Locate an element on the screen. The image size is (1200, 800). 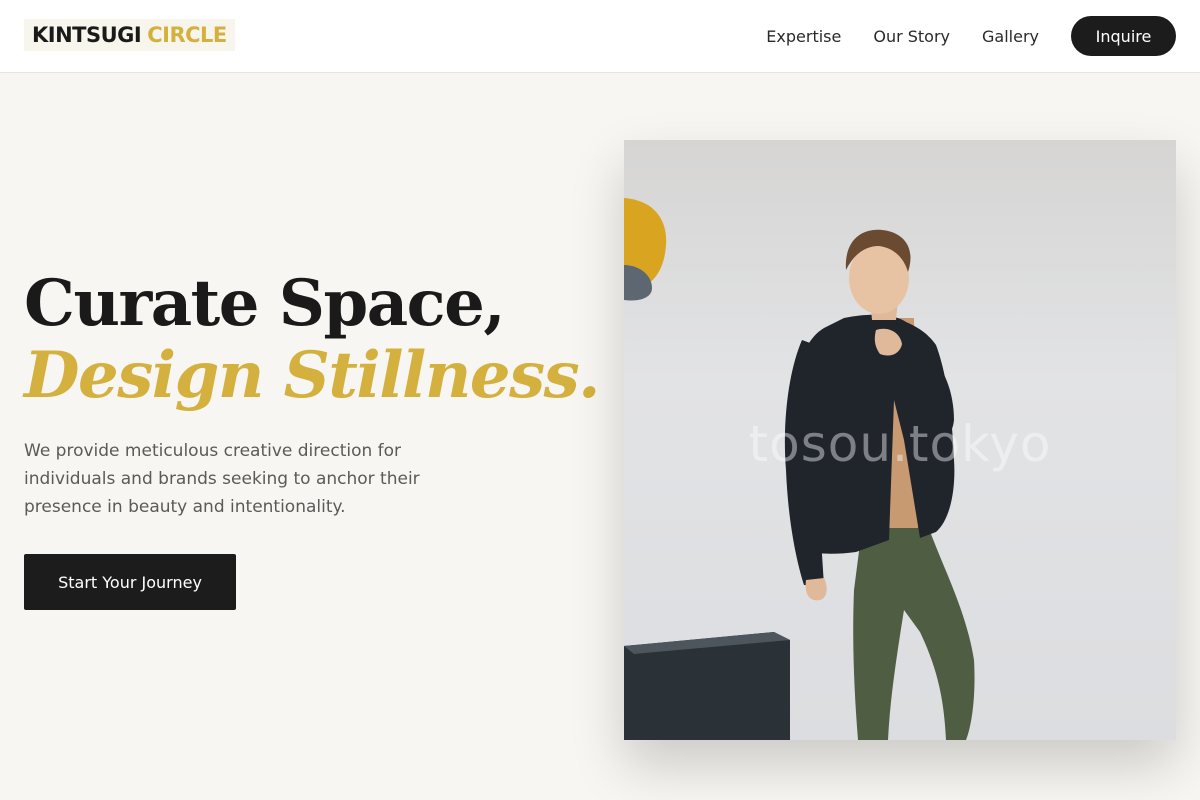
logo-text-accent: CIRCLE is located at coordinates (187, 35).